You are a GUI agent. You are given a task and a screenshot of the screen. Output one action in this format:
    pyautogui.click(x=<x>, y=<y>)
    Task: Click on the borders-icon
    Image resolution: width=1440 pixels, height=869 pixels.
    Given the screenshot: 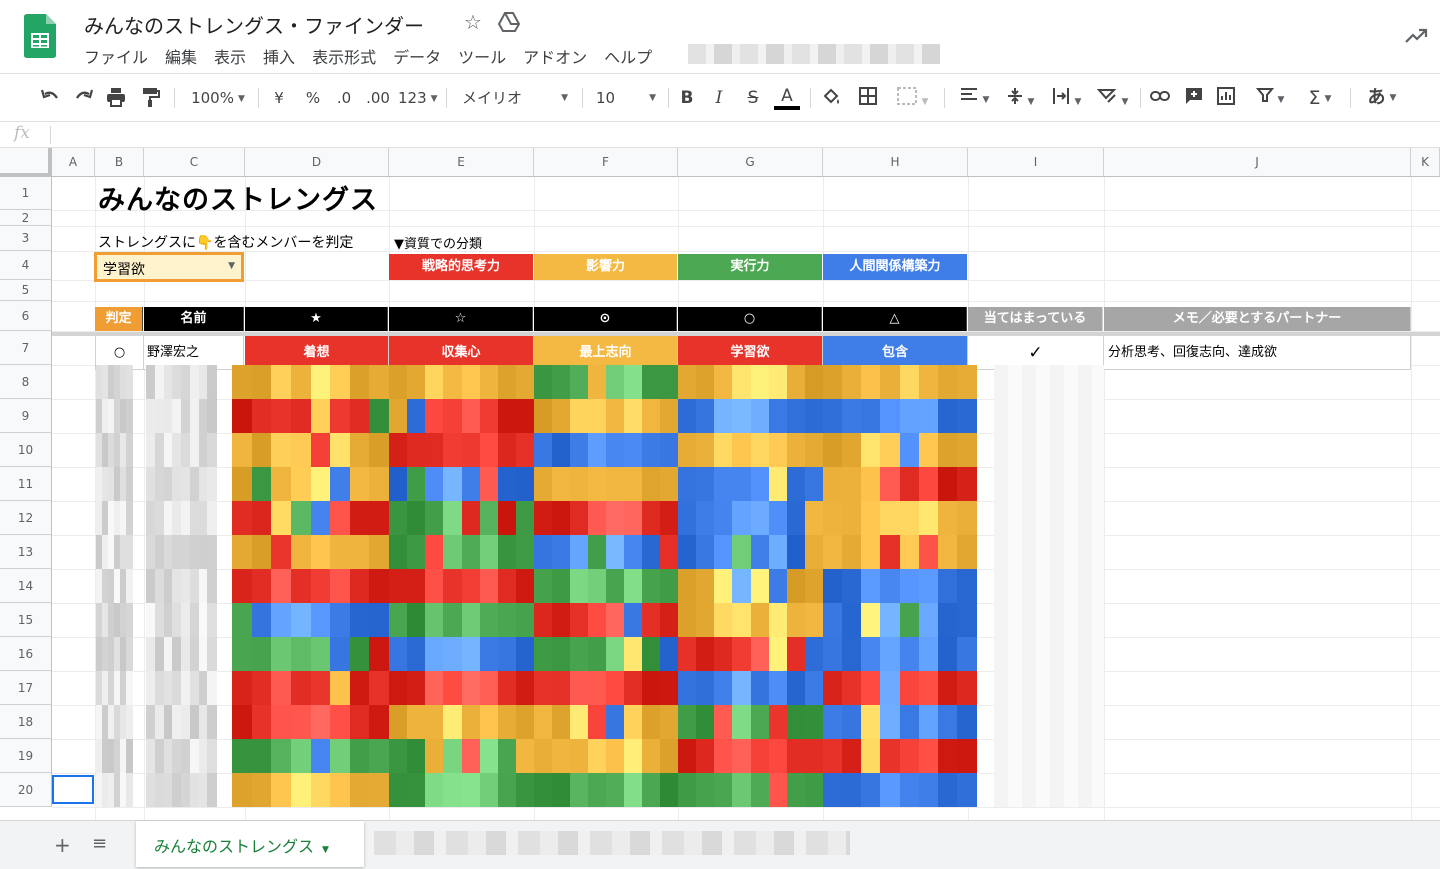 What is the action you would take?
    pyautogui.click(x=868, y=98)
    